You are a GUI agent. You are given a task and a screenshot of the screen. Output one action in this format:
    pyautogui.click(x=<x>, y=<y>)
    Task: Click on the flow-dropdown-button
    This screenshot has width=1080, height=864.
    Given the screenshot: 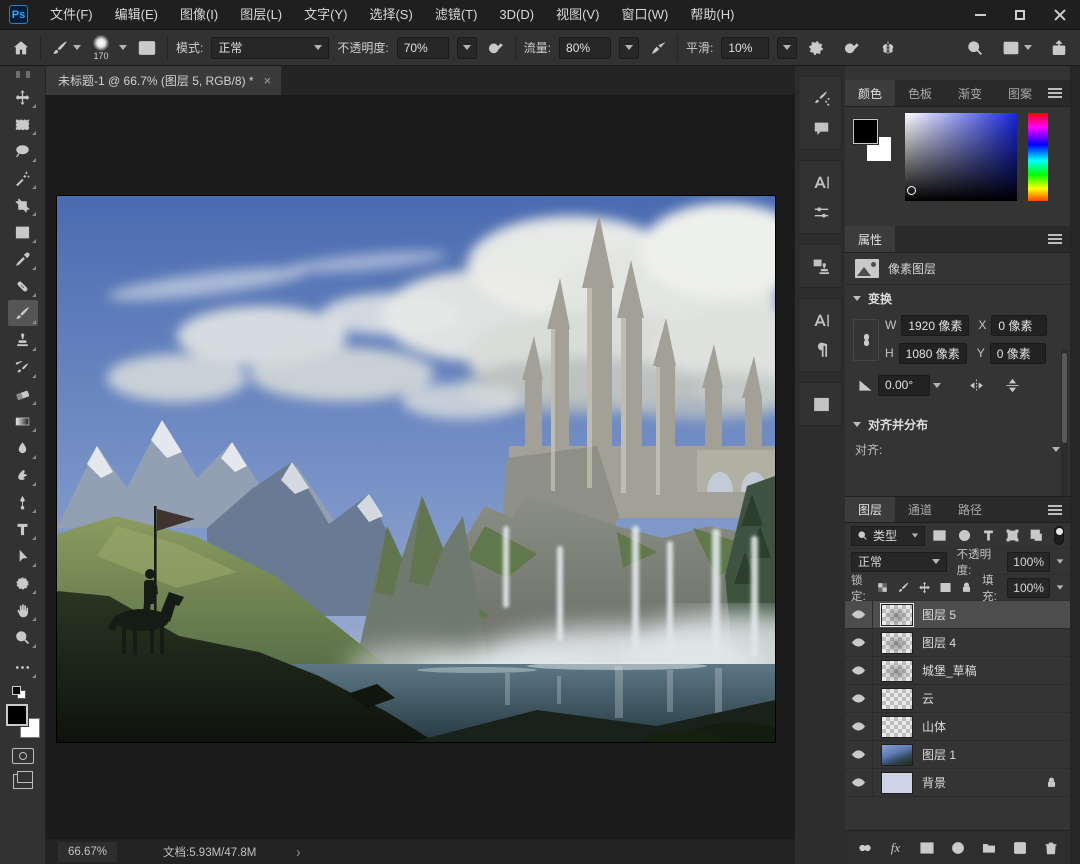 What is the action you would take?
    pyautogui.click(x=629, y=47)
    